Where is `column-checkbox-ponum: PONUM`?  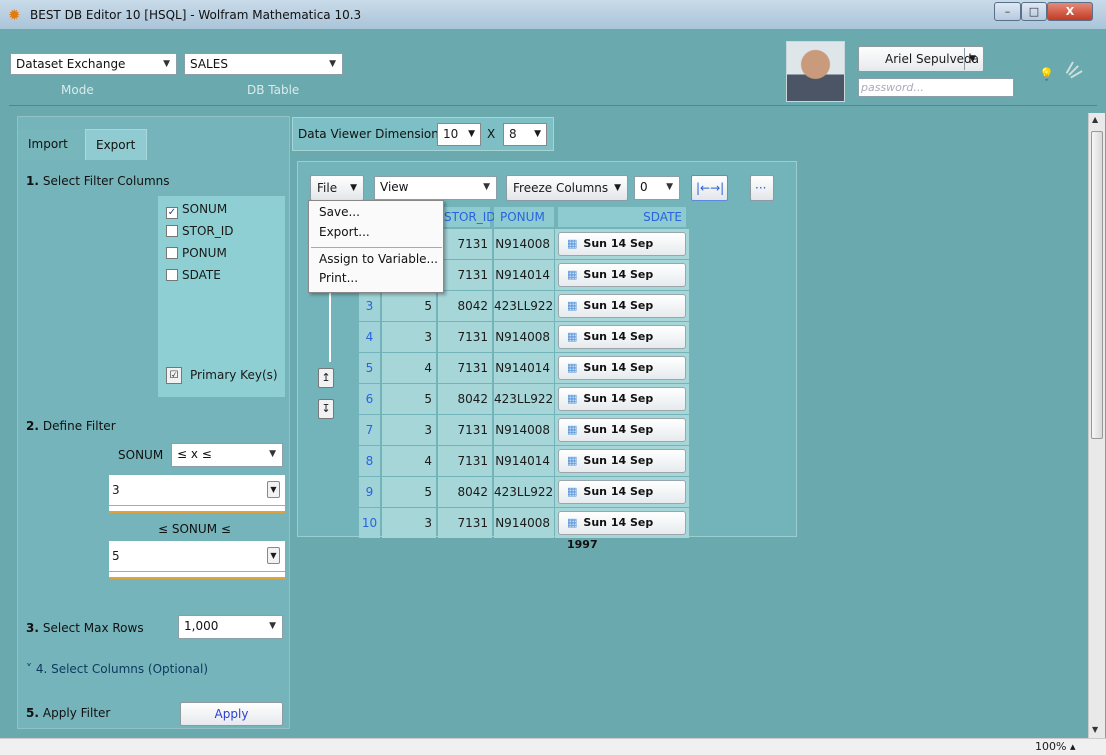 column-checkbox-ponum: PONUM is located at coordinates (196, 253).